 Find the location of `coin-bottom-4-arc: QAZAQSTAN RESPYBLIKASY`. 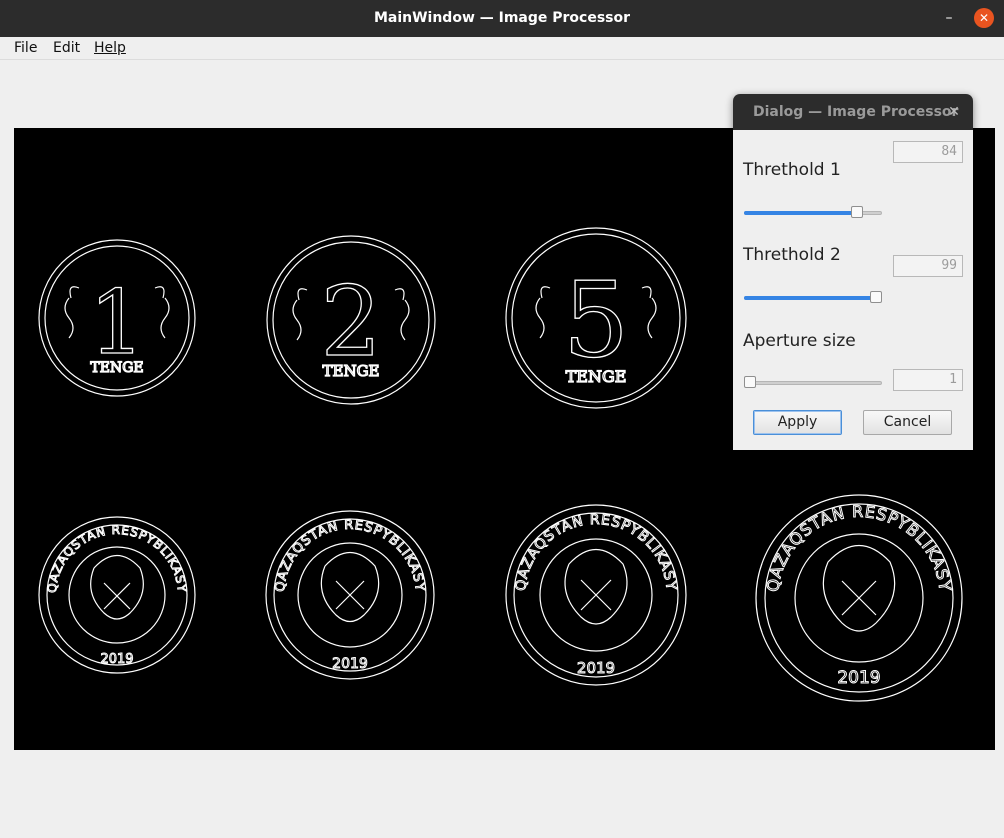

coin-bottom-4-arc: QAZAQSTAN RESPYBLIKASY is located at coordinates (859, 547).